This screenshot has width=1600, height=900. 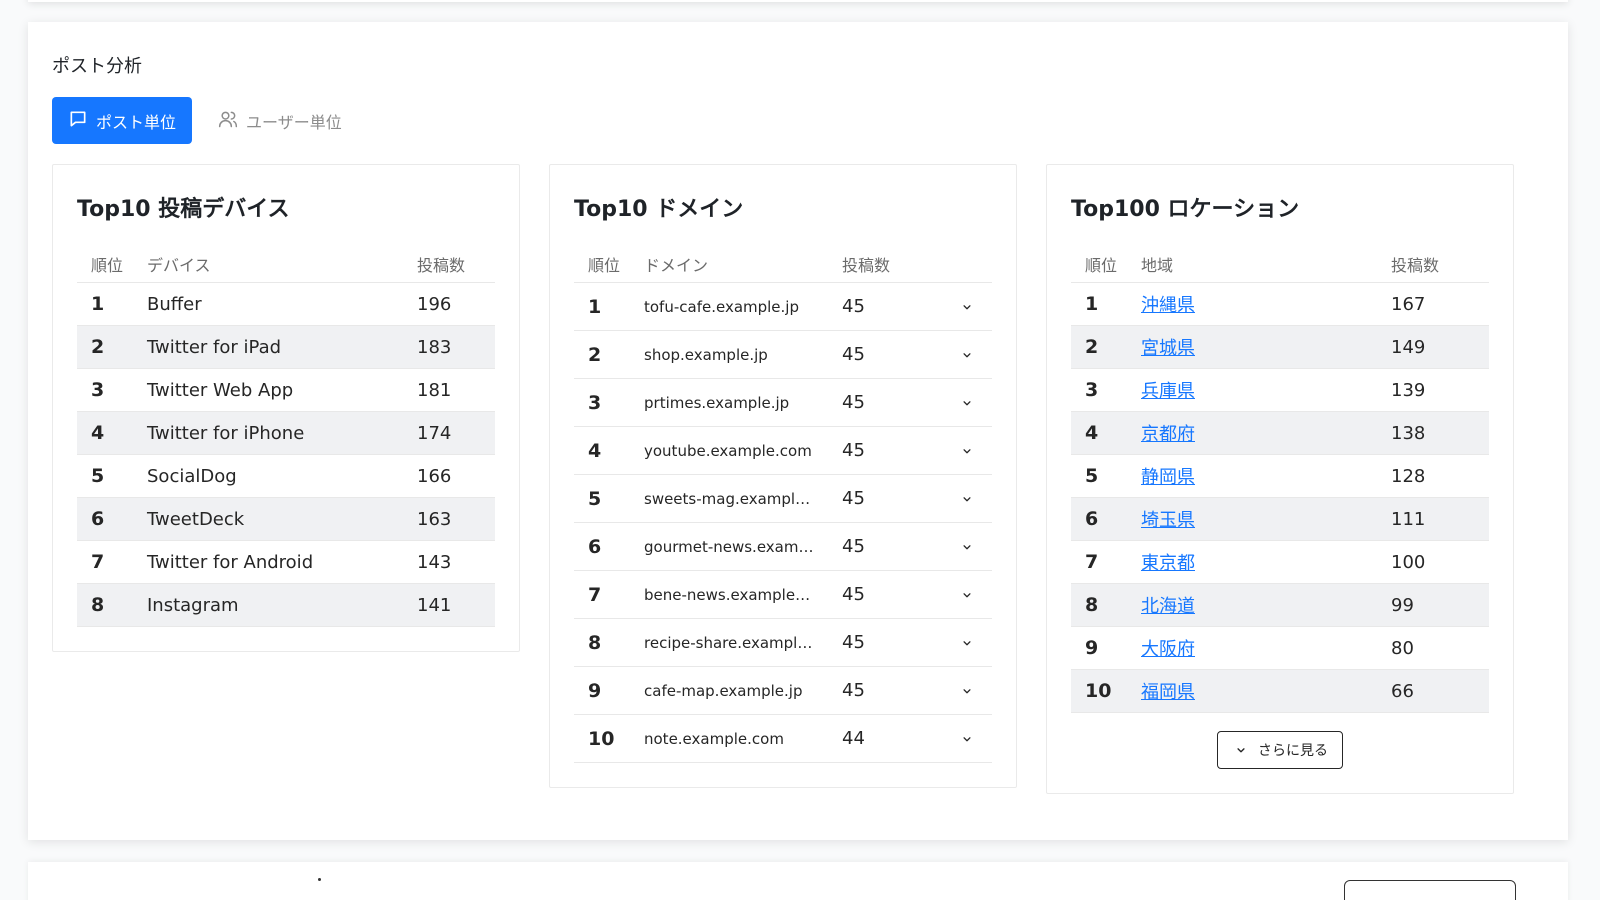 I want to click on count-cell: 99, so click(x=1402, y=605).